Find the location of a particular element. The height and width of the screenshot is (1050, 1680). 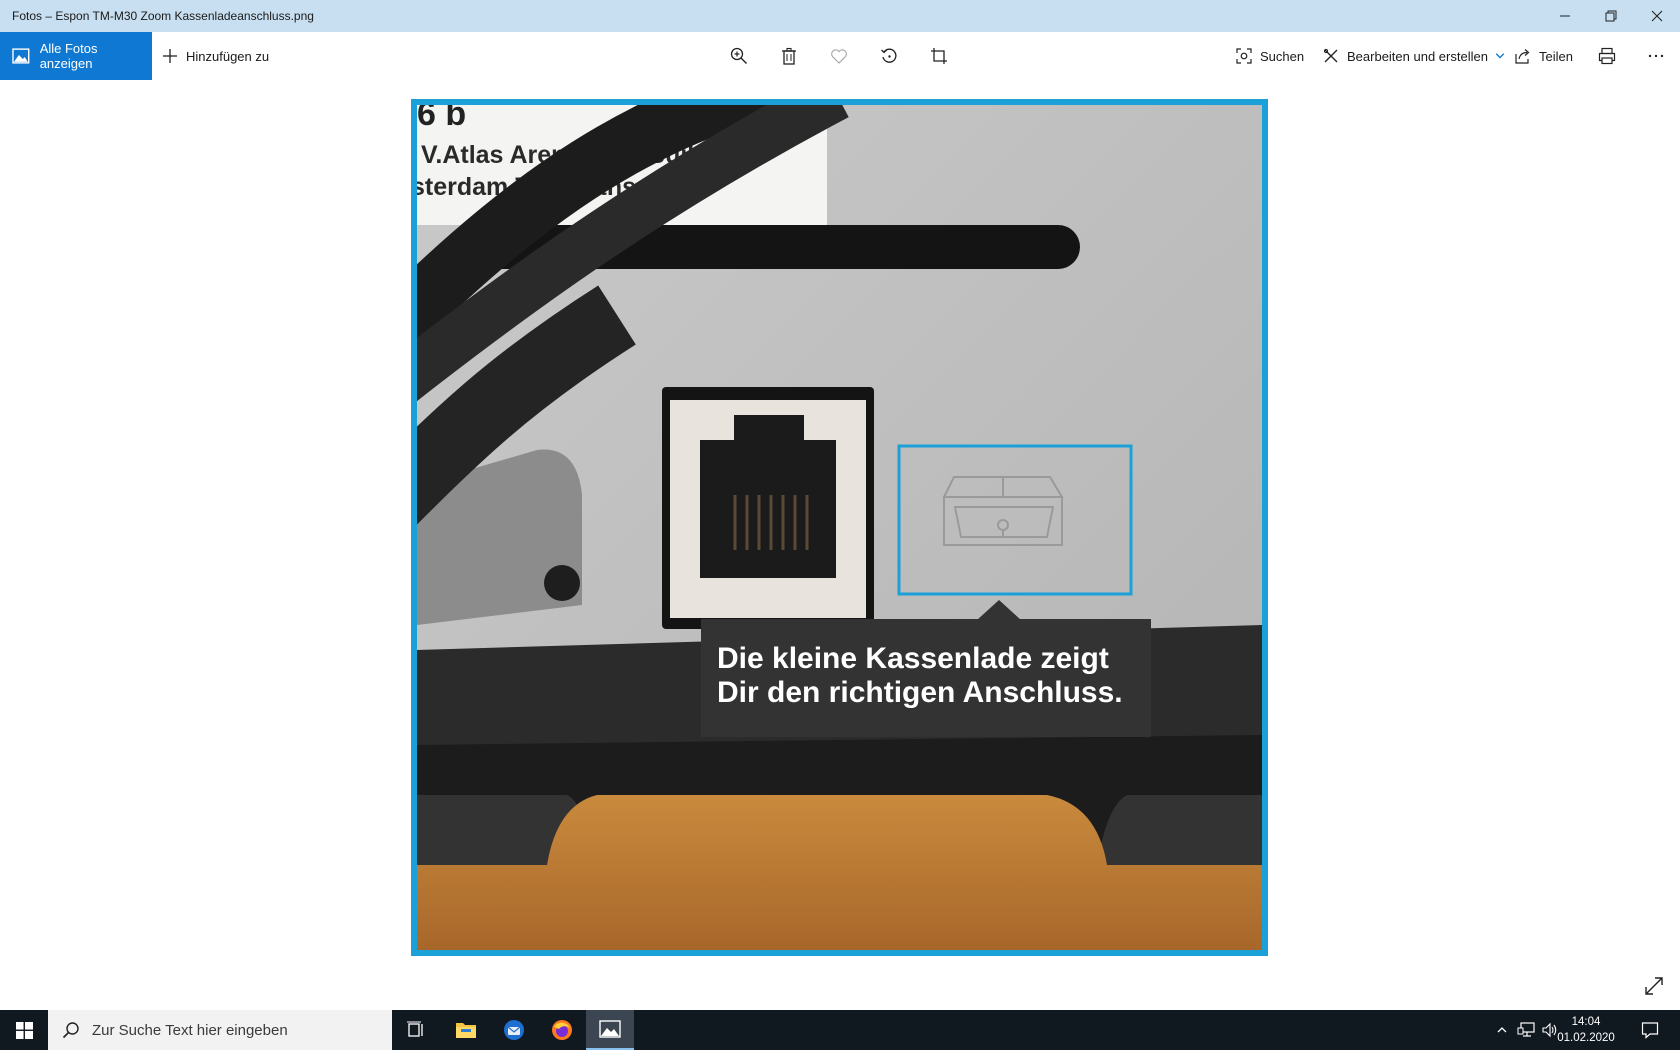

chevron-up-icon is located at coordinates (1502, 1030).